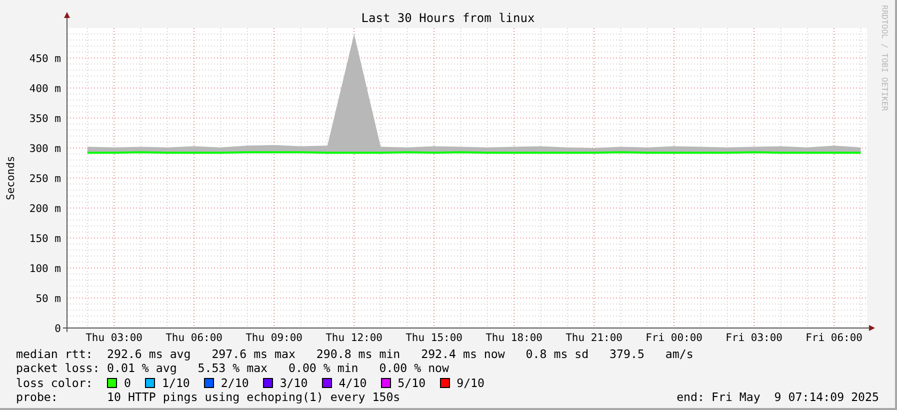  What do you see at coordinates (352, 383) in the screenshot?
I see `swatch-label: 4/10` at bounding box center [352, 383].